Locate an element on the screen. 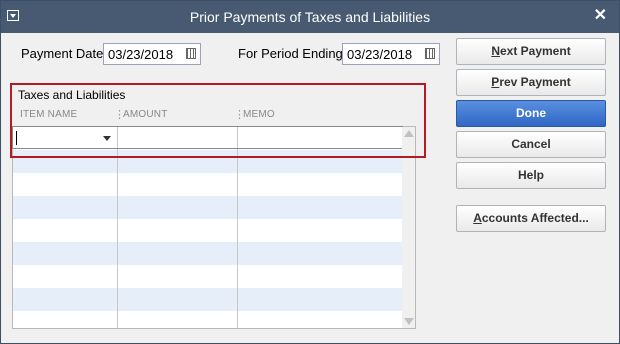  scroll-down-icon is located at coordinates (409, 321).